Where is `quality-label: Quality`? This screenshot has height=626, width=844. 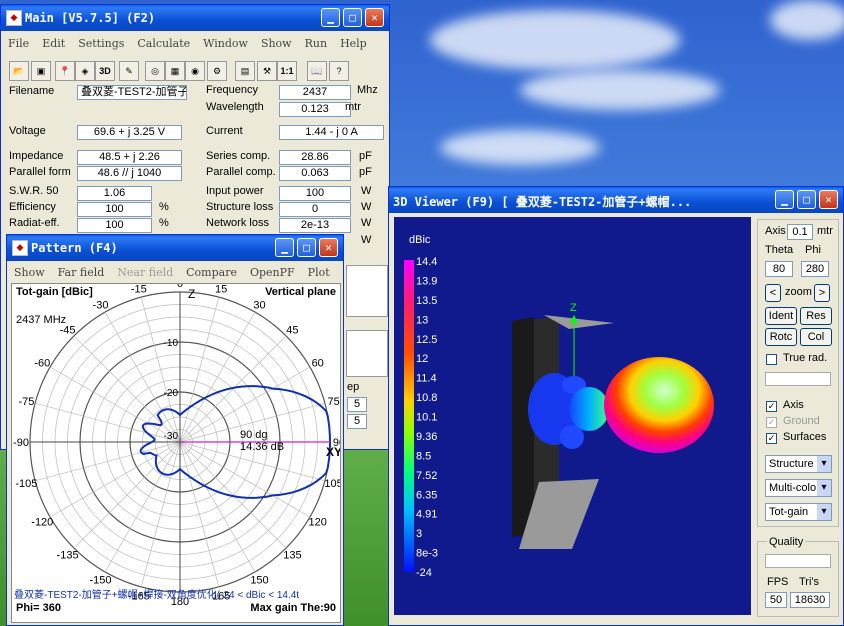
quality-label: Quality is located at coordinates (786, 542).